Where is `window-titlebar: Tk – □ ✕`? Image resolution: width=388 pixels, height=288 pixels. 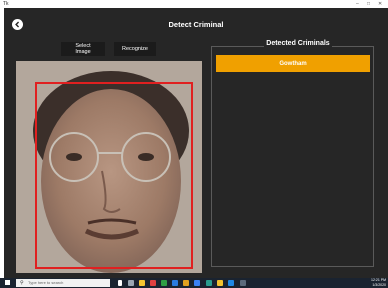 window-titlebar: Tk – □ ✕ is located at coordinates (194, 4).